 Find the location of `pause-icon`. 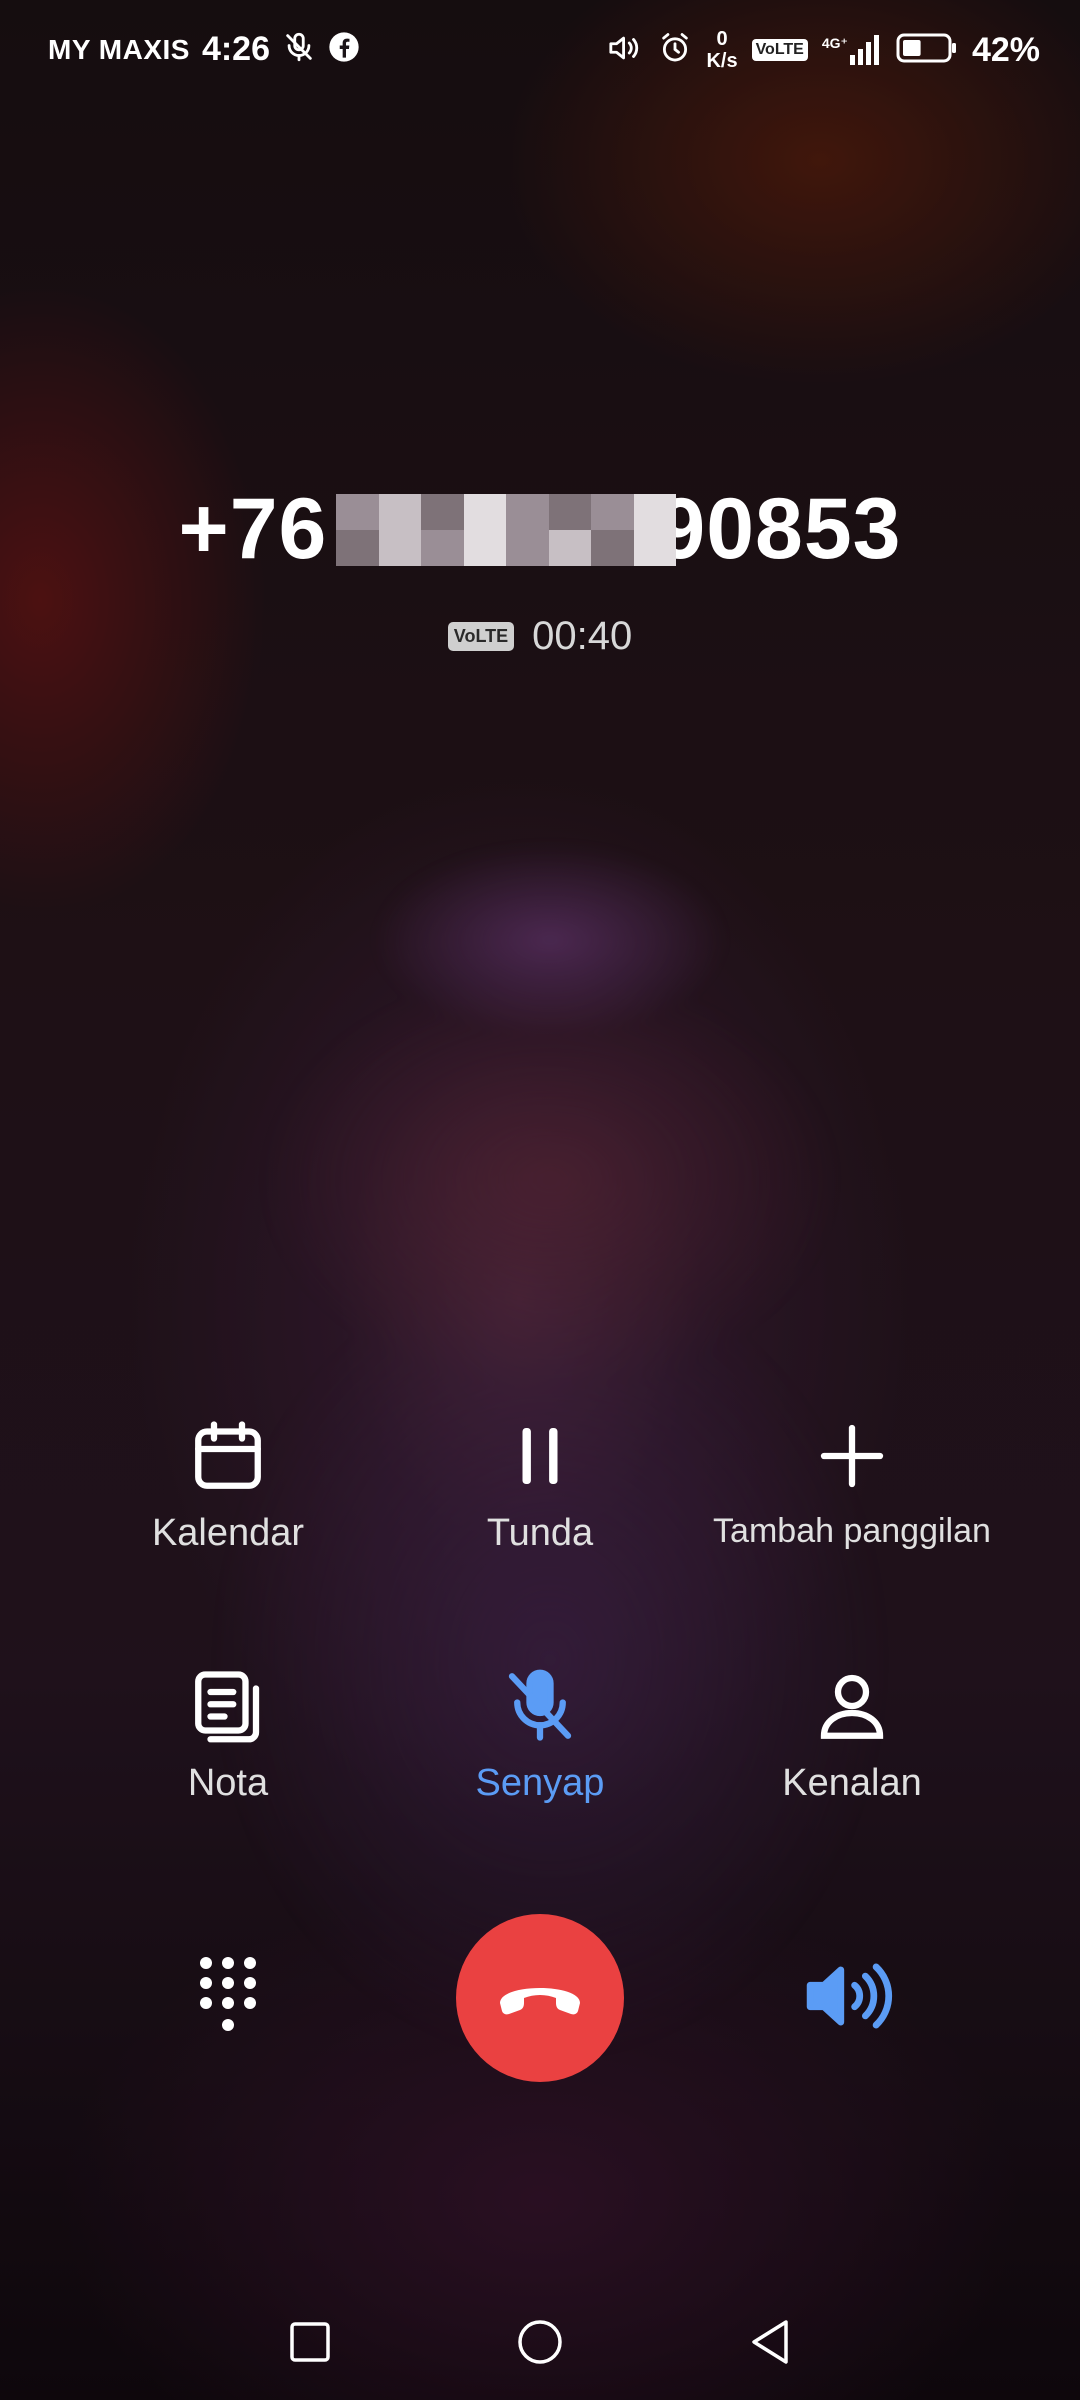

pause-icon is located at coordinates (540, 1456).